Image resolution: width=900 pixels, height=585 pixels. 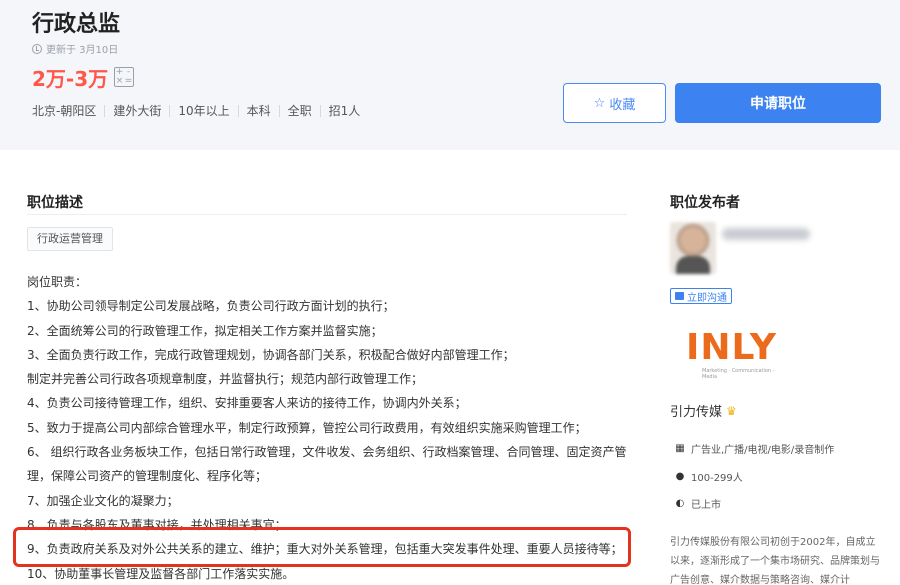 I want to click on tag-street: 建外大街, so click(x=137, y=111).